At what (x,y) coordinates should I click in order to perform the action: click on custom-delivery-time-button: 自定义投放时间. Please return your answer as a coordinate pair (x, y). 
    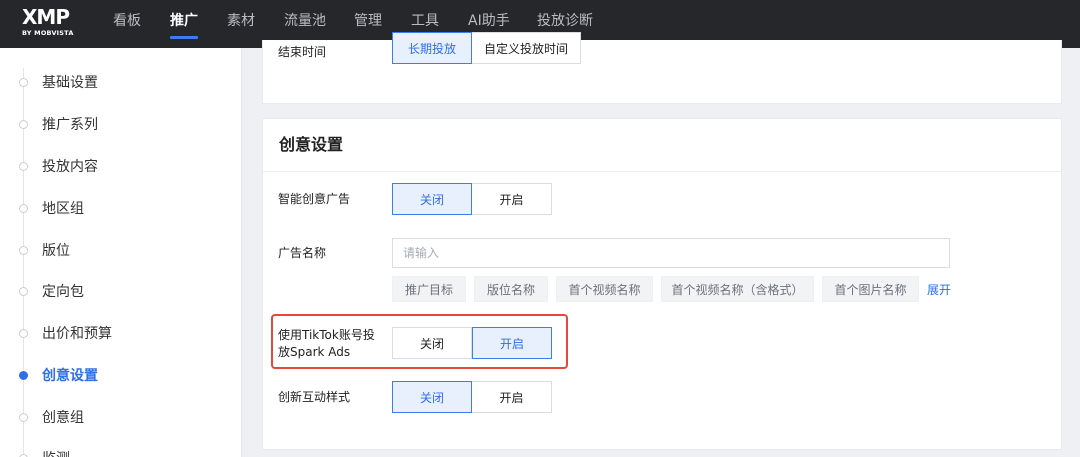
    Looking at the image, I should click on (526, 48).